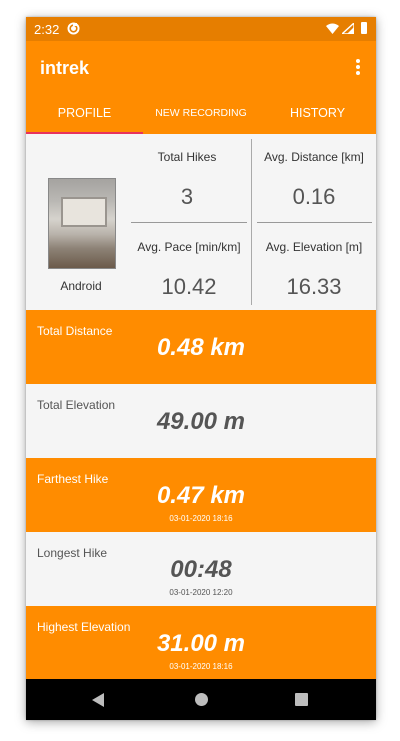 The width and height of the screenshot is (400, 741). I want to click on avg-pace-value: 10.42, so click(189, 286).